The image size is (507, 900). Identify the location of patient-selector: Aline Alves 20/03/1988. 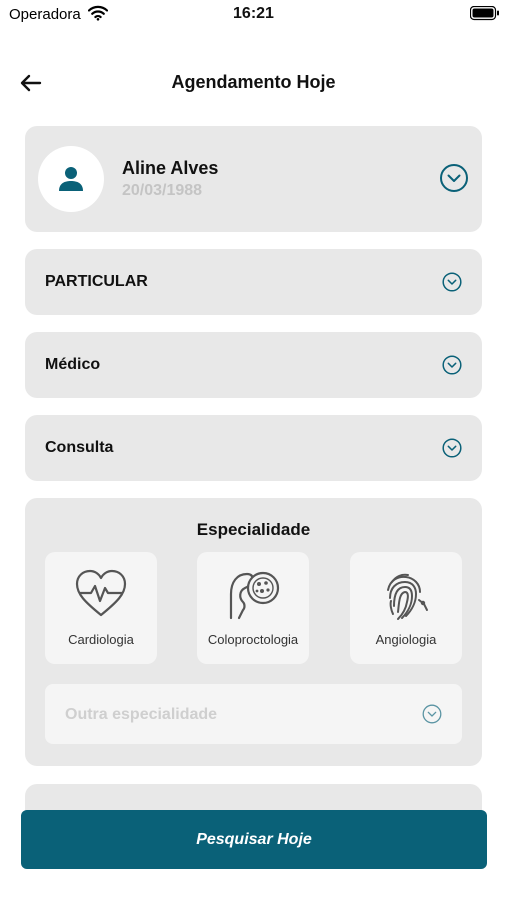
(253, 179).